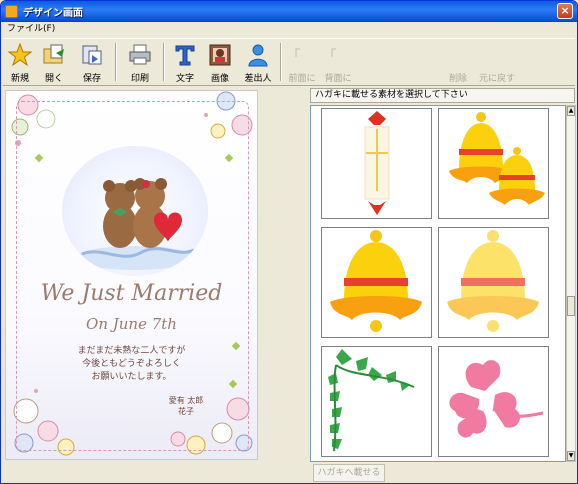 The width and height of the screenshot is (578, 484). What do you see at coordinates (219, 79) in the screenshot?
I see `image-label: 画像` at bounding box center [219, 79].